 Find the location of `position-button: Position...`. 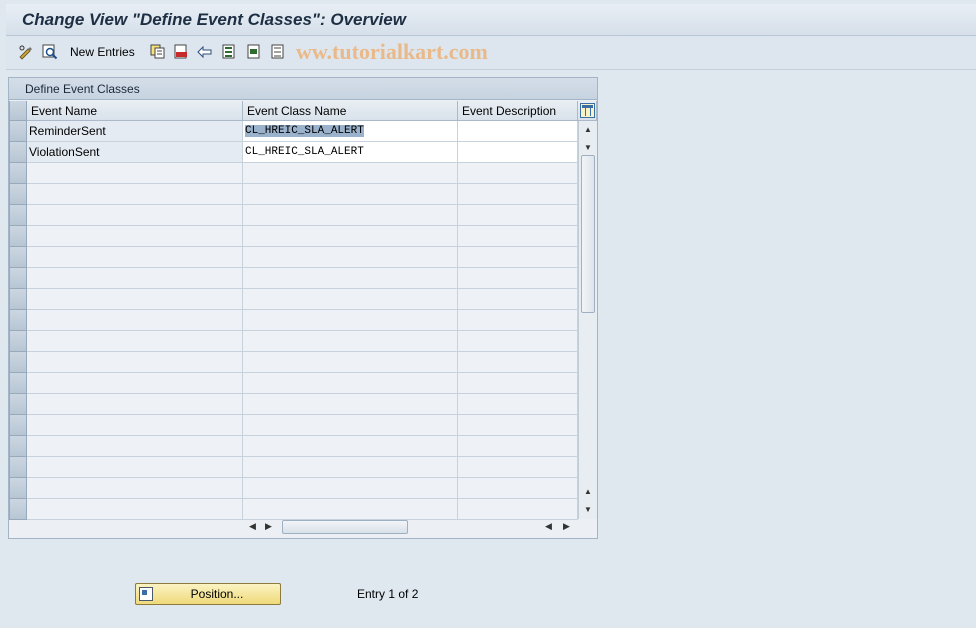

position-button: Position... is located at coordinates (208, 594).